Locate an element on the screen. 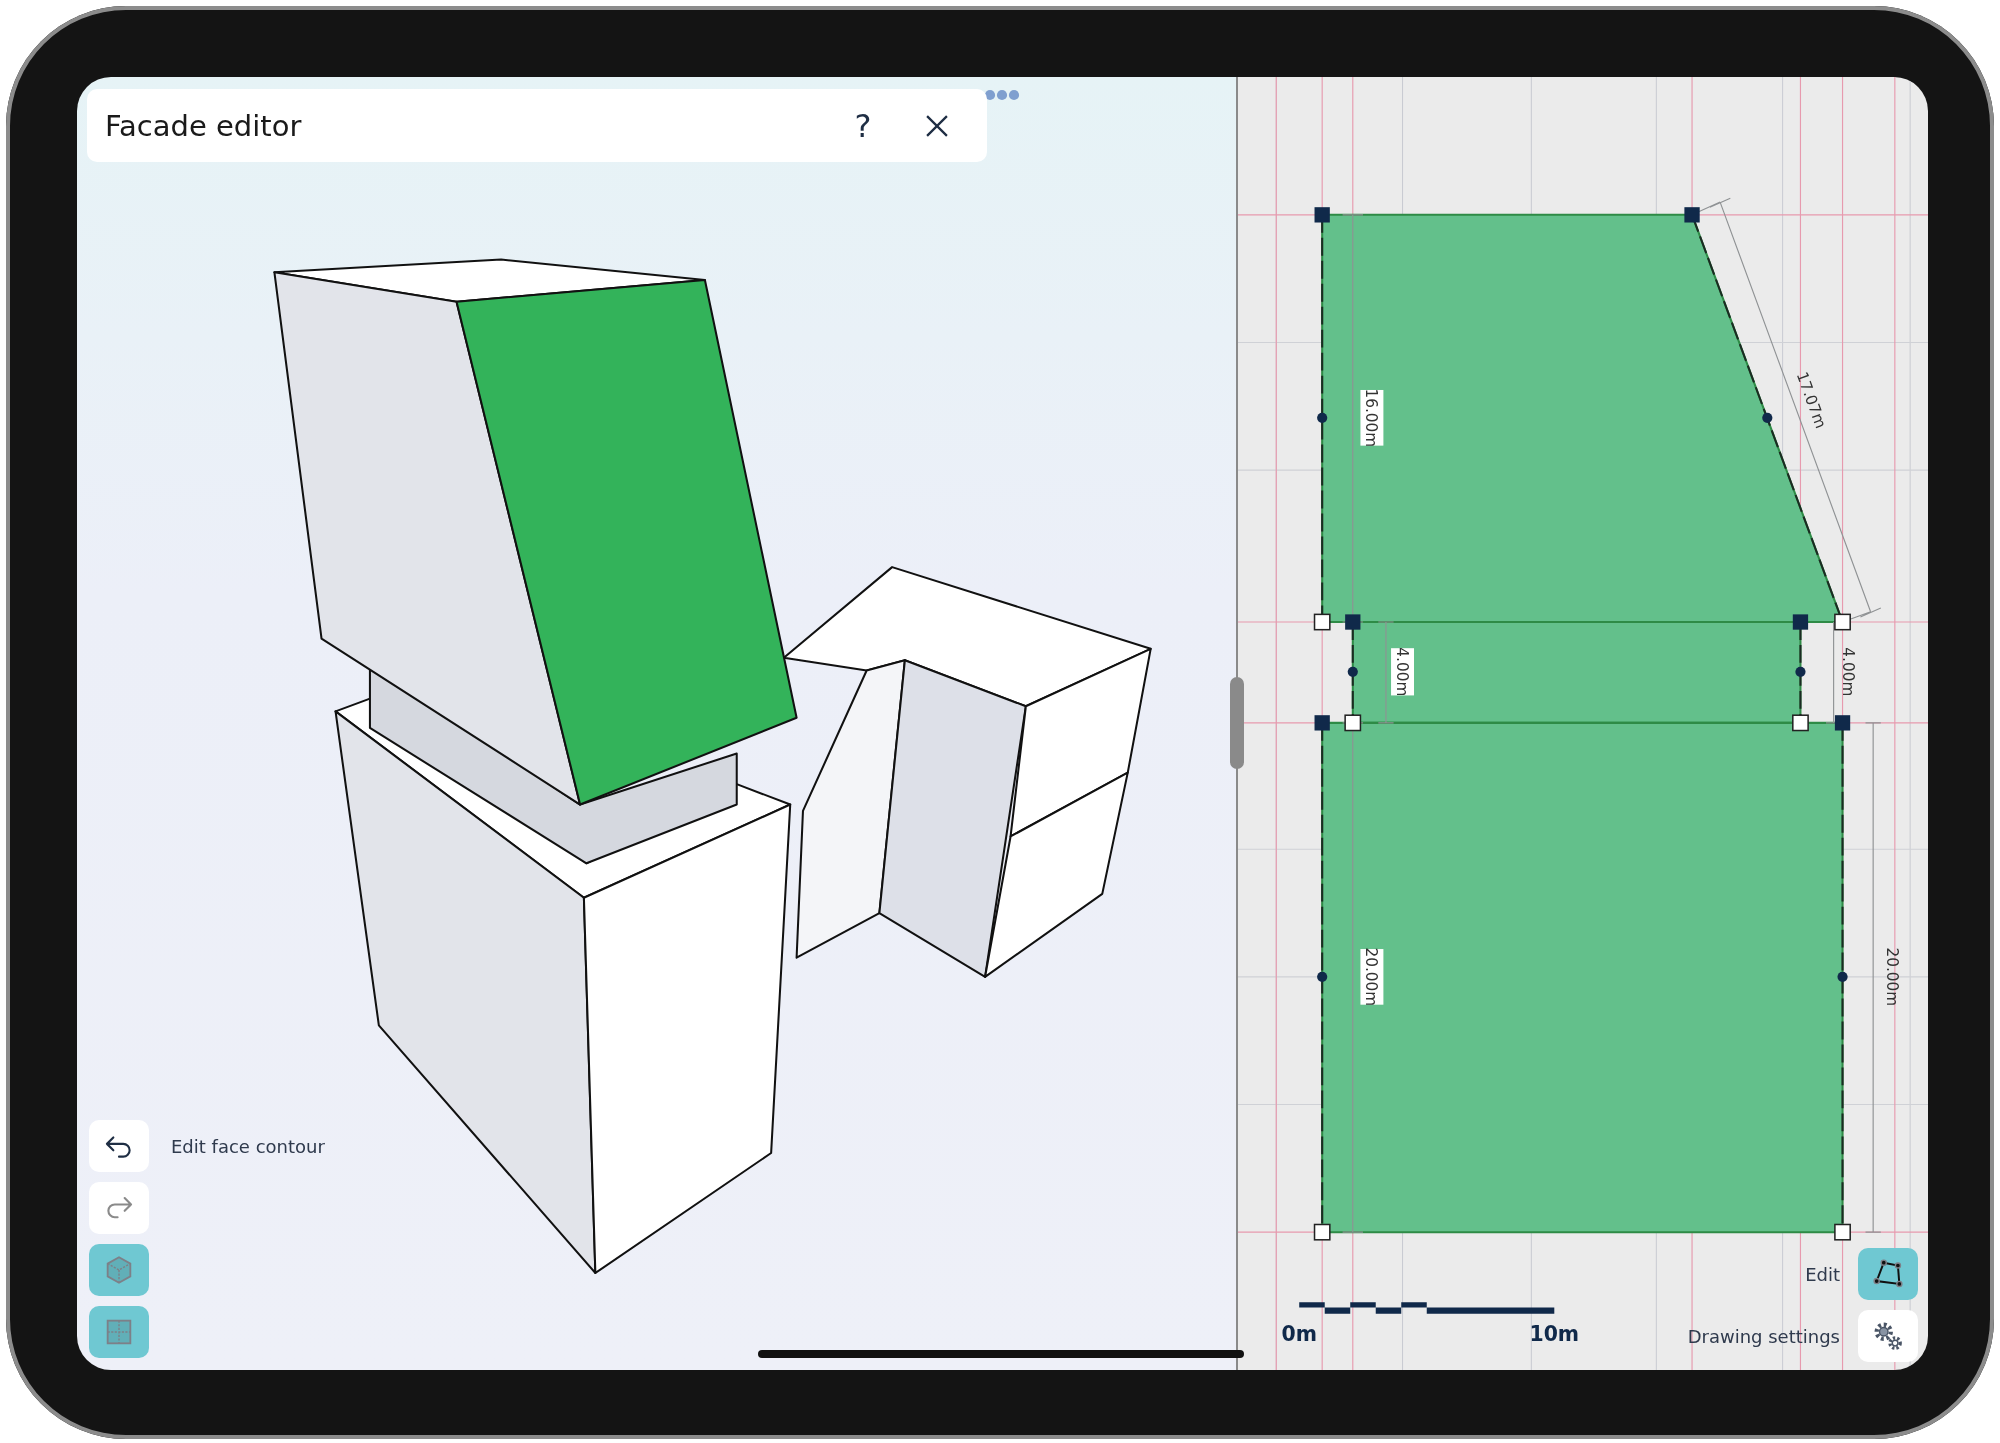 The image size is (2000, 1443). edit-button is located at coordinates (1888, 1274).